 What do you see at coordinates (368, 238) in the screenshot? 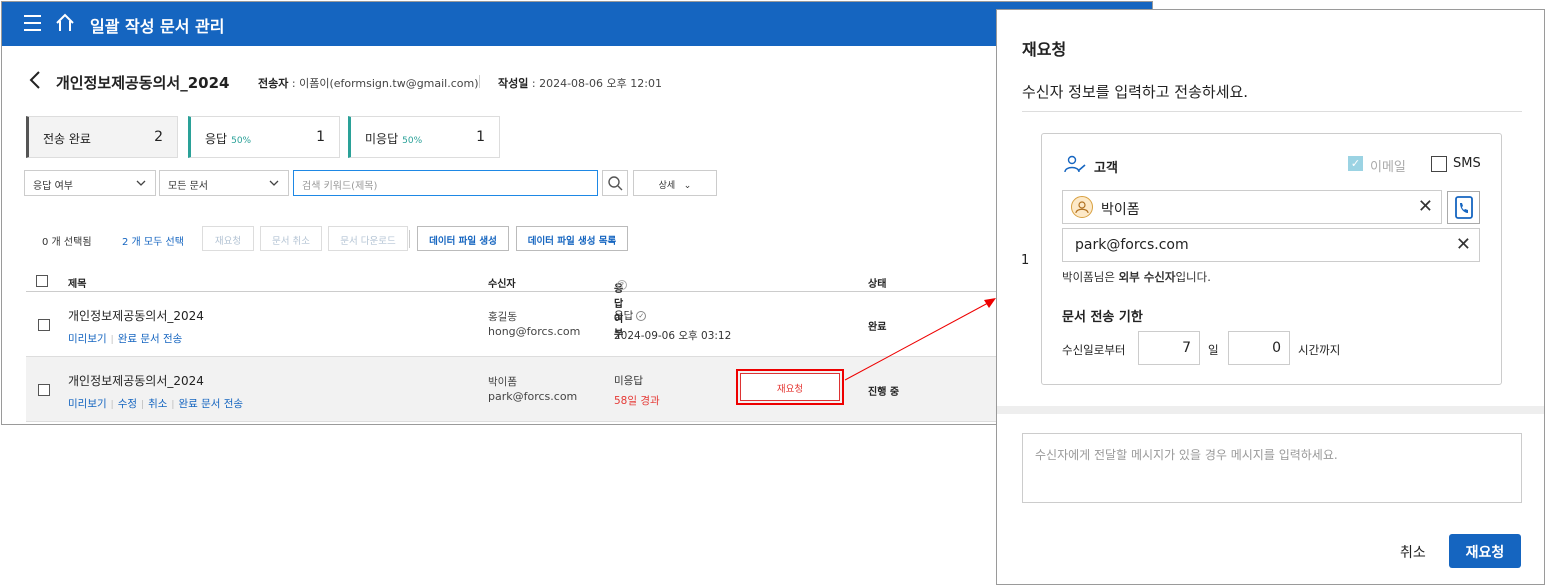
I see `download-document-button: 문서 다운로드` at bounding box center [368, 238].